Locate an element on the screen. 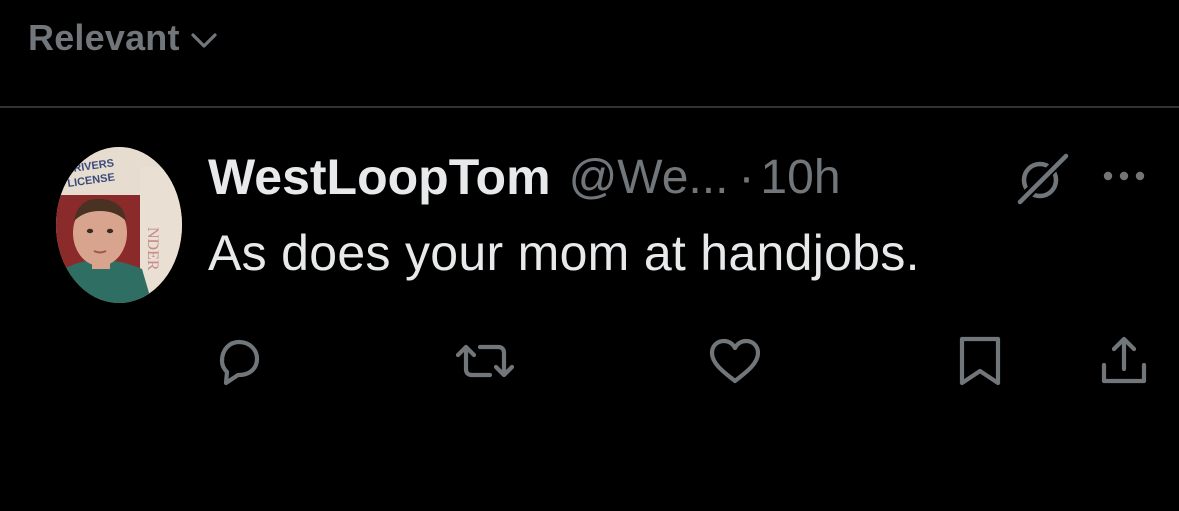  sort-label: Relevant is located at coordinates (104, 37).